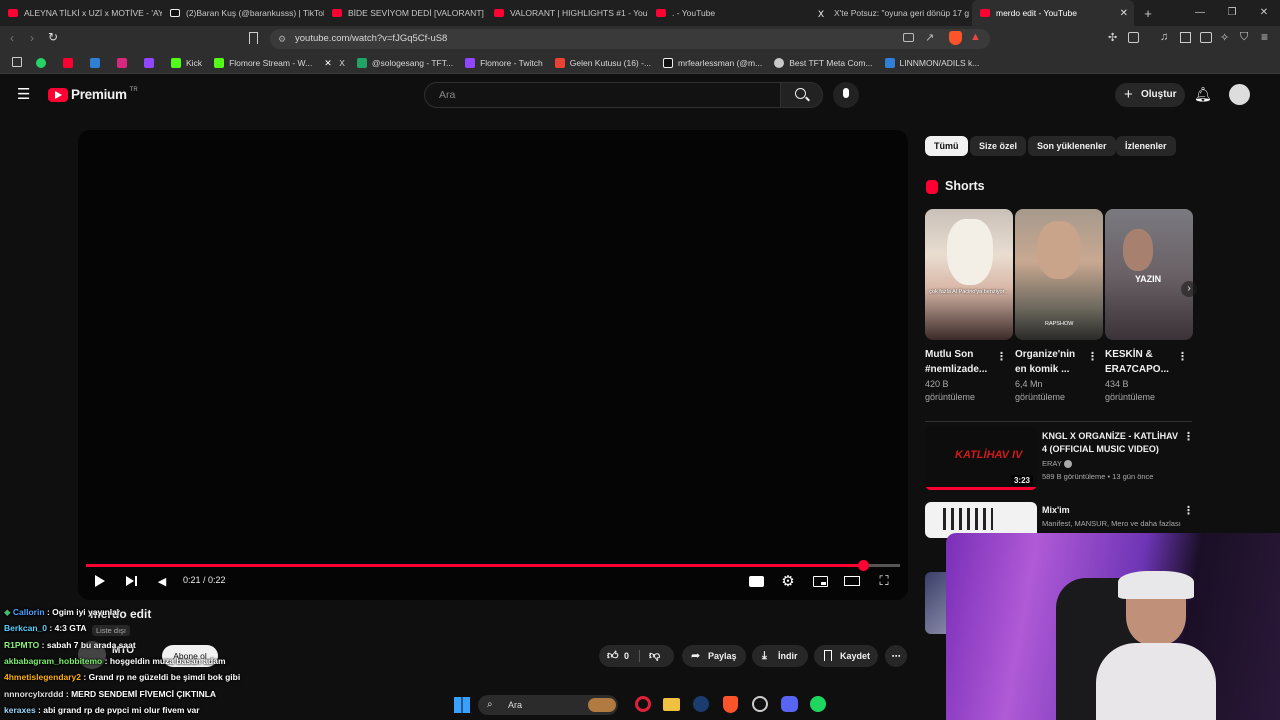  What do you see at coordinates (162, 581) in the screenshot?
I see `volume-icon: ◀︎` at bounding box center [162, 581].